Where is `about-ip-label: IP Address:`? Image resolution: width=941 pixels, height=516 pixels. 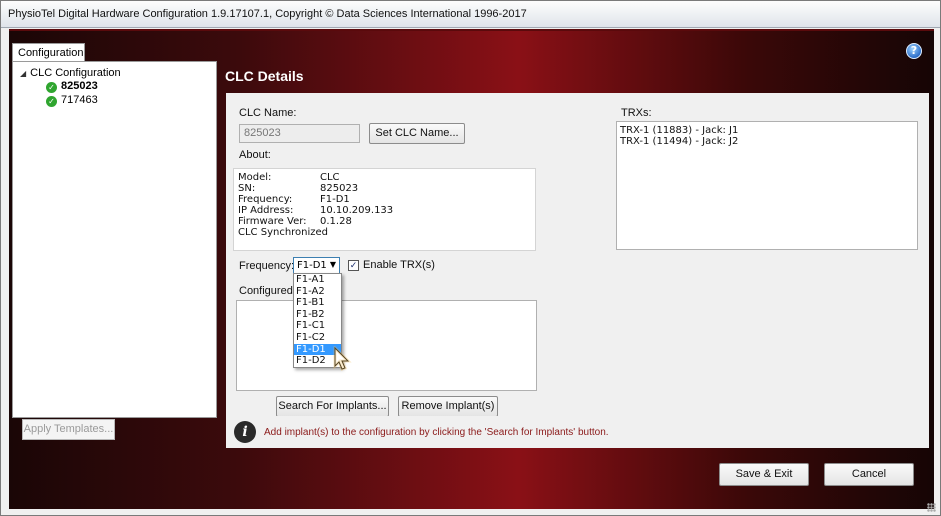 about-ip-label: IP Address: is located at coordinates (266, 210).